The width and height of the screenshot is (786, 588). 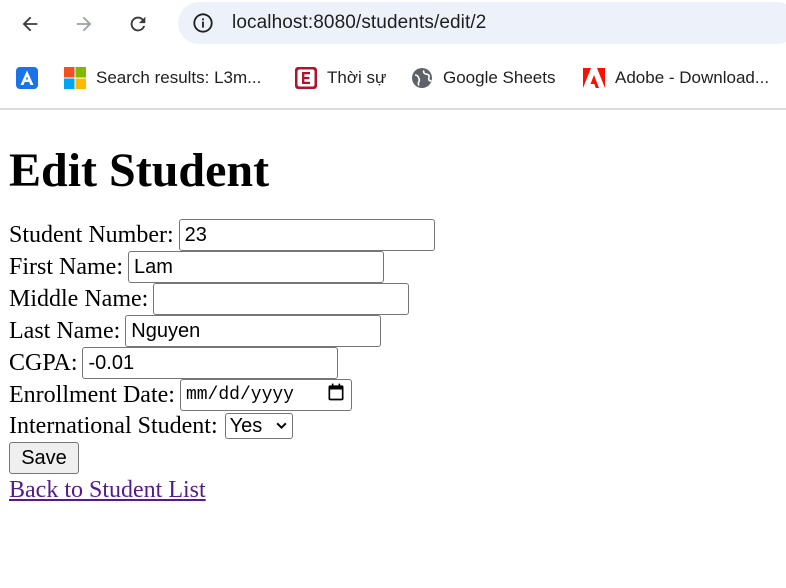 I want to click on student-number-row: Student Number:, so click(x=394, y=235).